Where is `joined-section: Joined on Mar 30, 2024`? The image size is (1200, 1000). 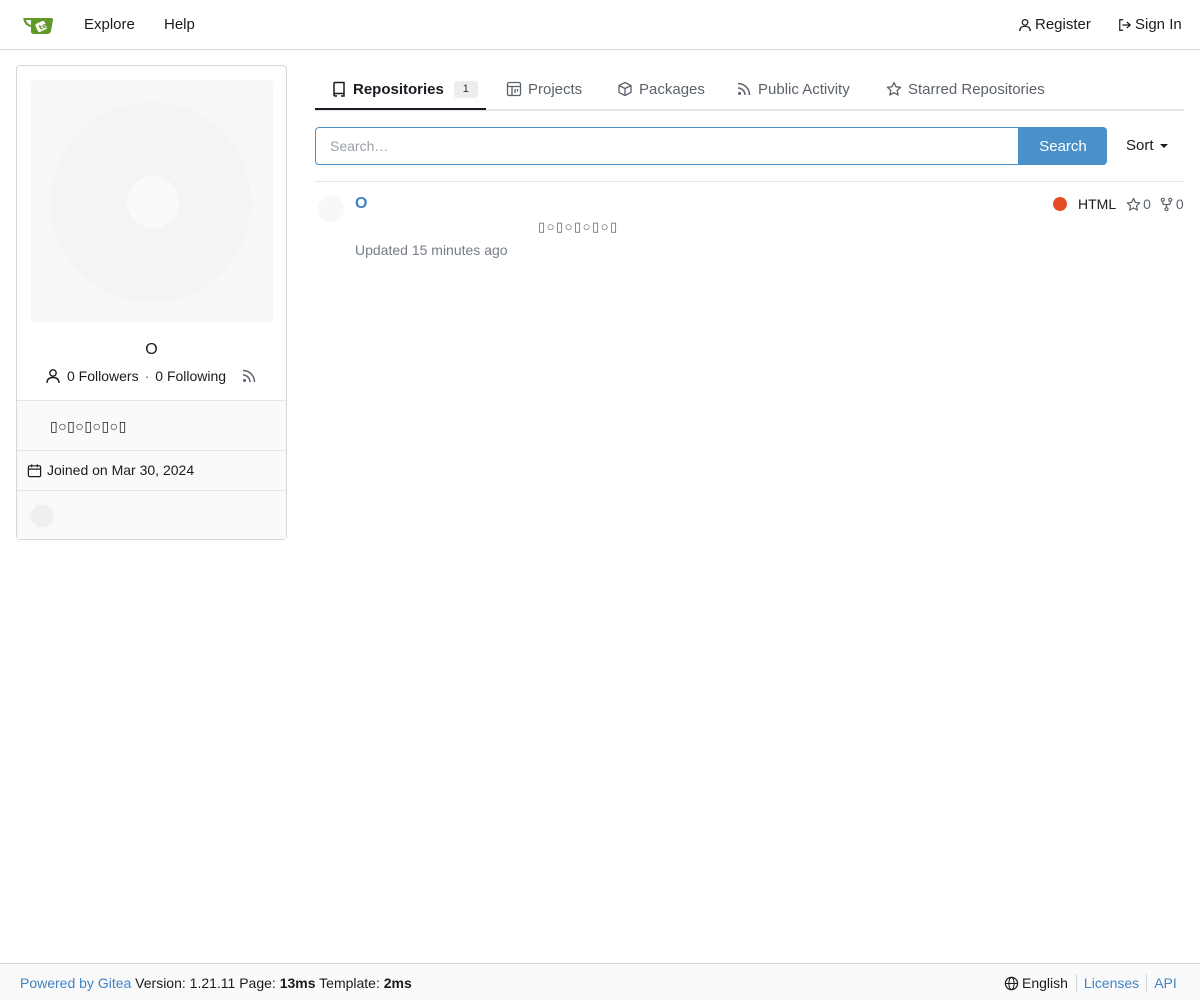 joined-section: Joined on Mar 30, 2024 is located at coordinates (151, 470).